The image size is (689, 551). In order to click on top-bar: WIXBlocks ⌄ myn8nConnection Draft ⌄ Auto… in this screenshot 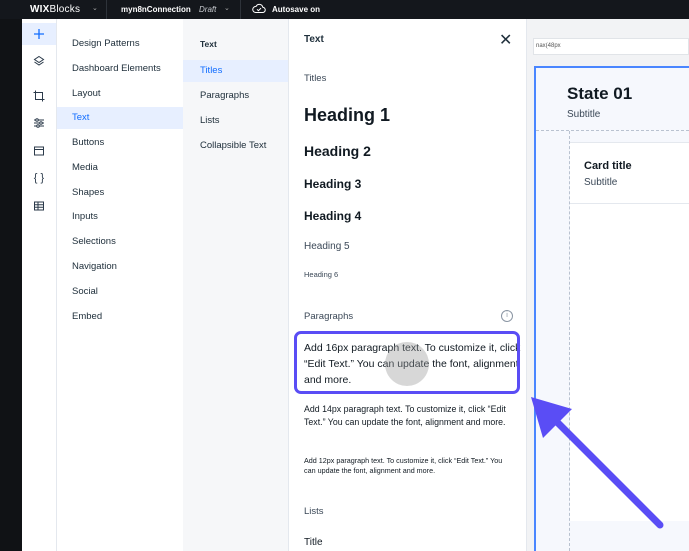, I will do `click(344, 9)`.